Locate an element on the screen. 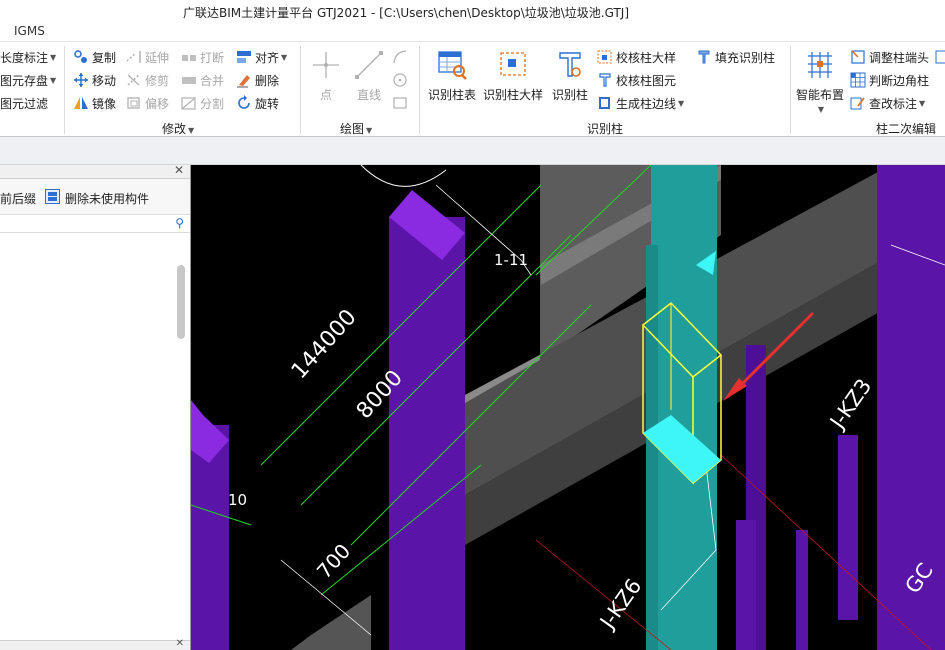 Image resolution: width=945 pixels, height=650 pixels. scrollbar is located at coordinates (181, 302).